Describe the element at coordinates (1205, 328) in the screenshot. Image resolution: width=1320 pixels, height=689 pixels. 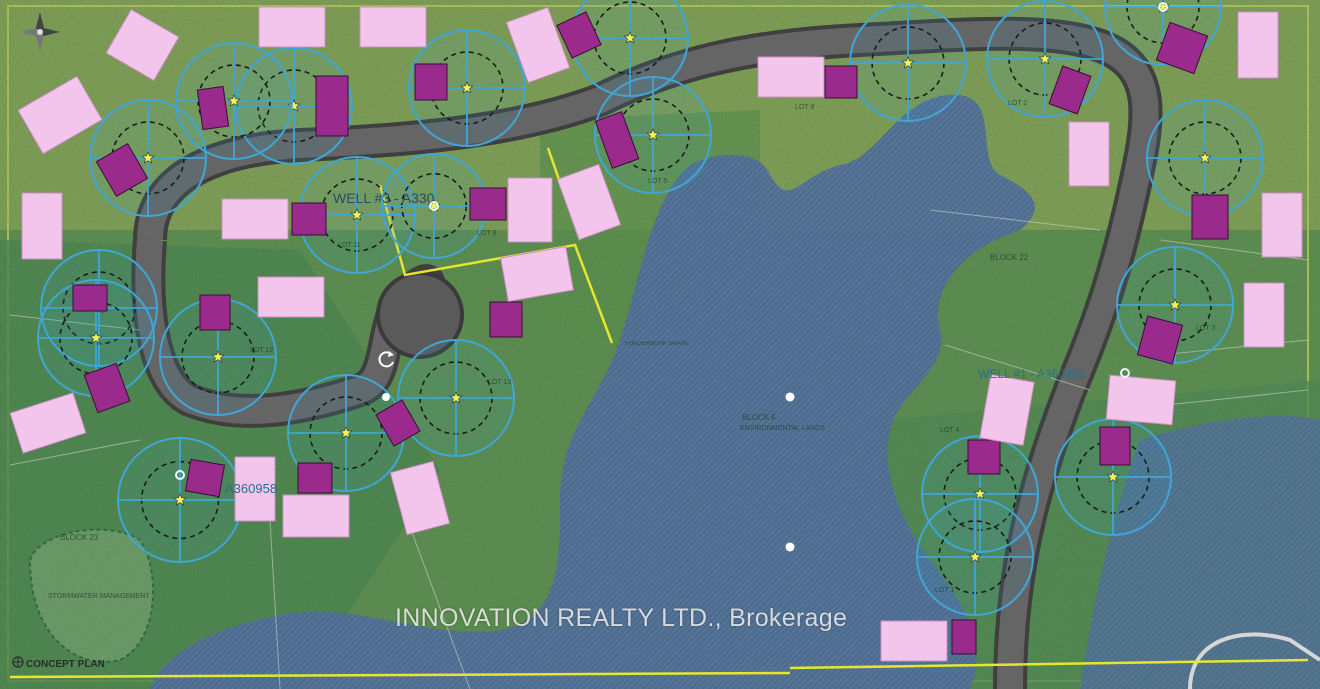
I see `lot-label: LOT 3` at that location.